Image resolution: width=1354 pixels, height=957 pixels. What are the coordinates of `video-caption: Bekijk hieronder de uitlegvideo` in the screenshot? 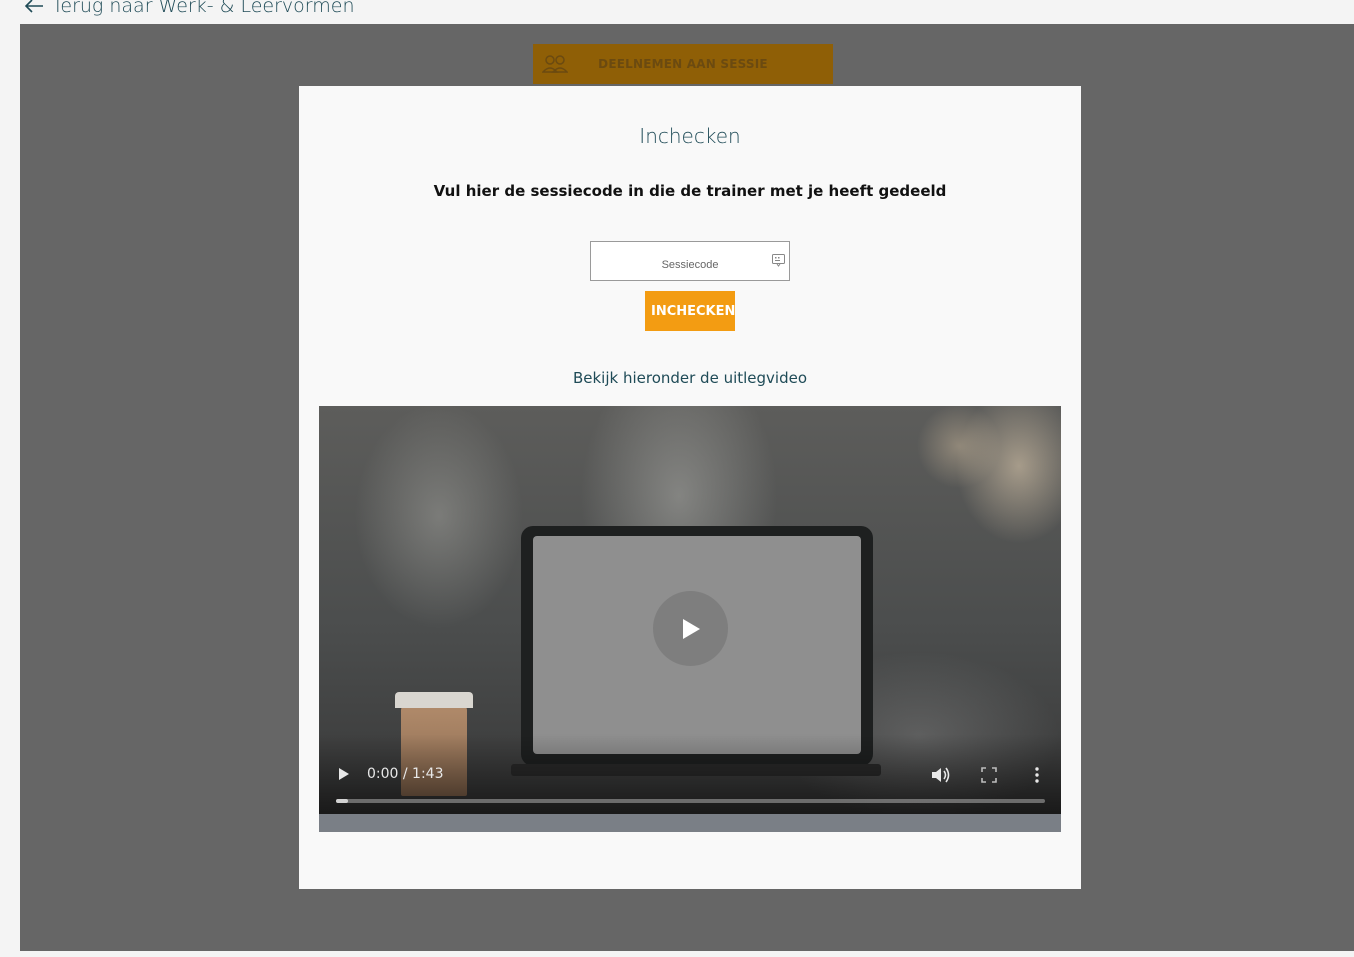 It's located at (690, 378).